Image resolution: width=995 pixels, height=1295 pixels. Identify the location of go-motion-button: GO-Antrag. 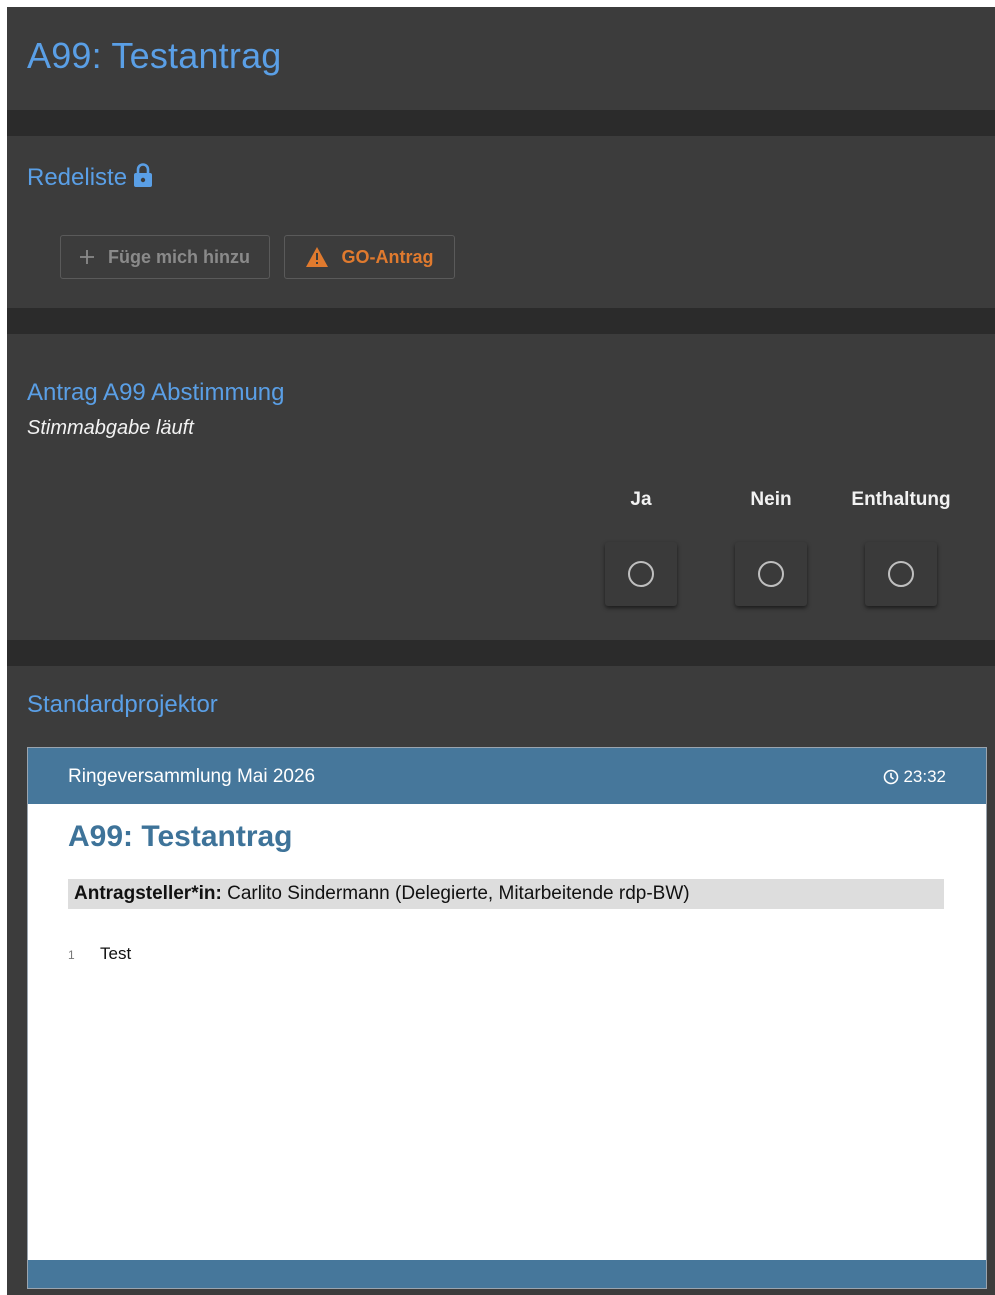
(369, 257).